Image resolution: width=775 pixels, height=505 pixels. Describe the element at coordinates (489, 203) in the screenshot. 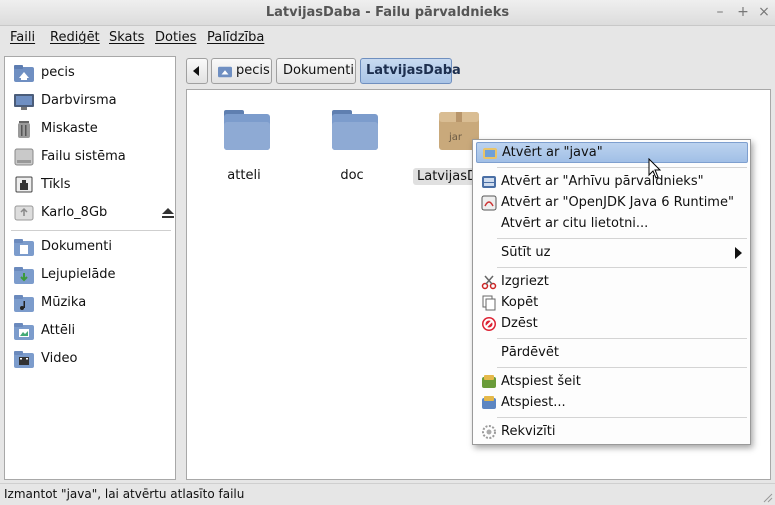

I see `openjdk-icon` at that location.